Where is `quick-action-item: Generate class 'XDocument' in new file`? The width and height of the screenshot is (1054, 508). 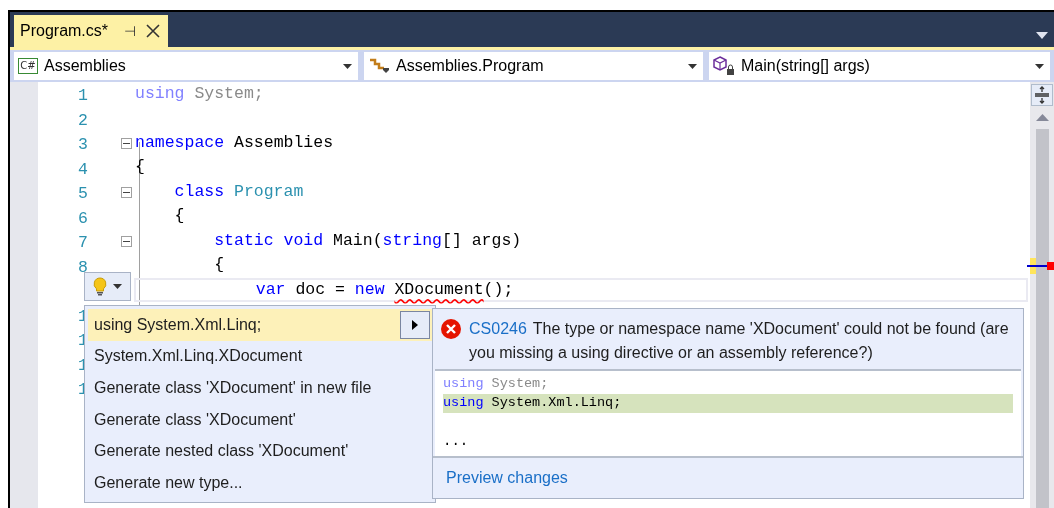 quick-action-item: Generate class 'XDocument' in new file is located at coordinates (260, 388).